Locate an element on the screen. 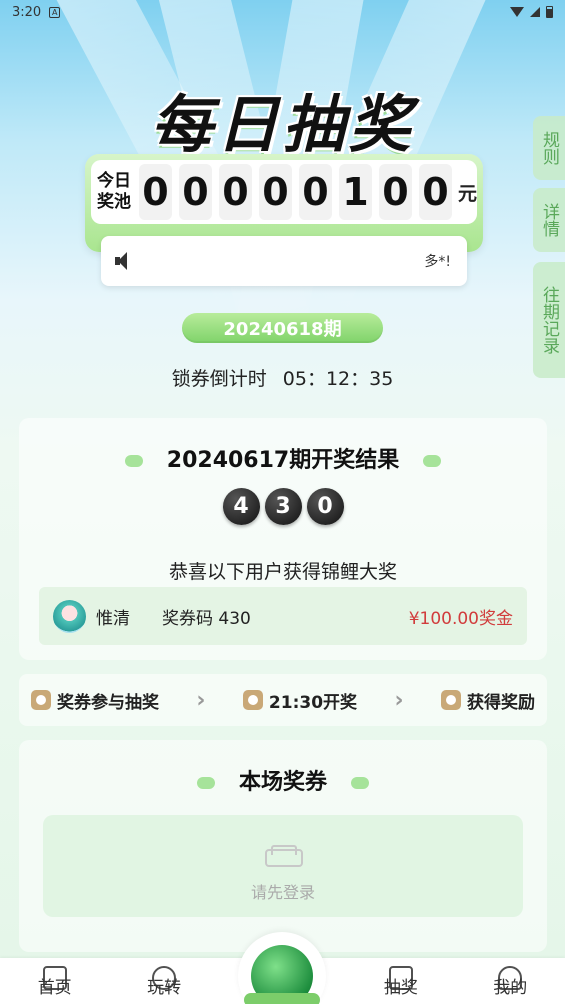 Image resolution: width=565 pixels, height=1004 pixels. notice-text: 多*! is located at coordinates (437, 262).